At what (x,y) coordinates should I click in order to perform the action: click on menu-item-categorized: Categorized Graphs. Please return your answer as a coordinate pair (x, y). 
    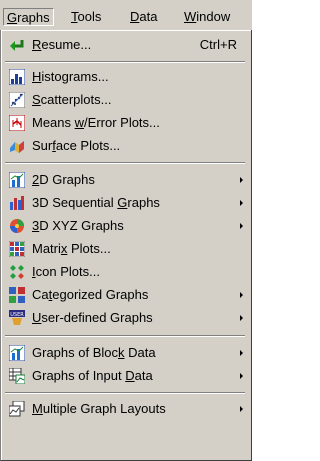
    Looking at the image, I should click on (125, 295).